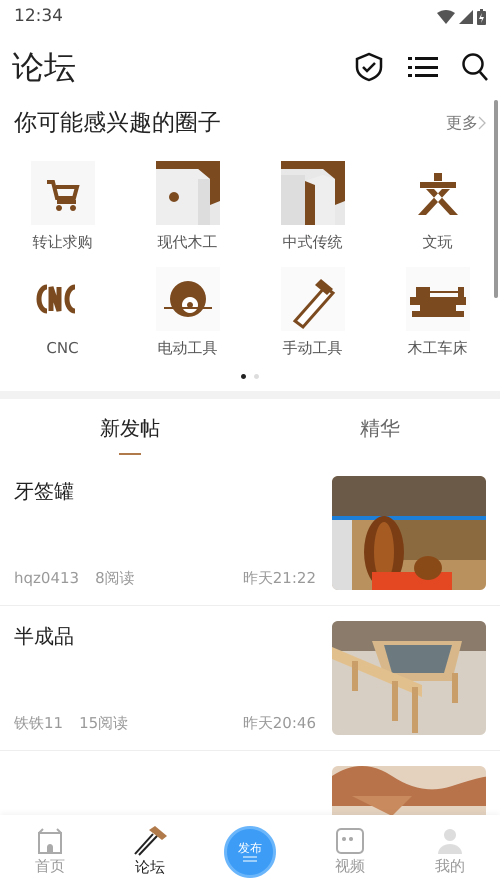 The width and height of the screenshot is (500, 889). Describe the element at coordinates (423, 67) in the screenshot. I see `list-icon` at that location.